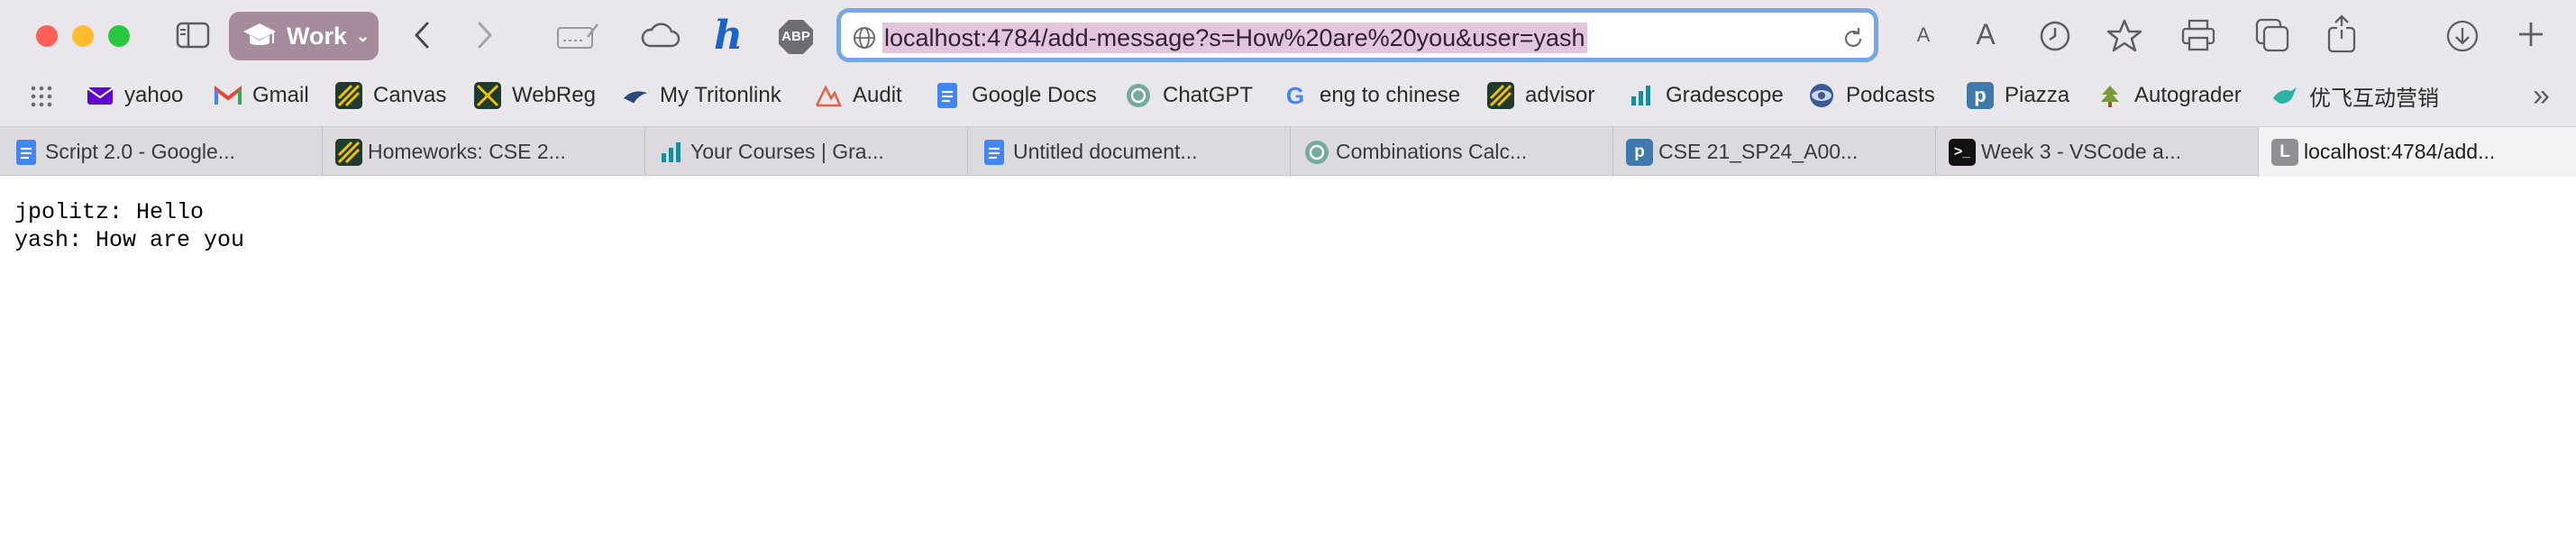  I want to click on new-tab-icon, so click(2531, 34).